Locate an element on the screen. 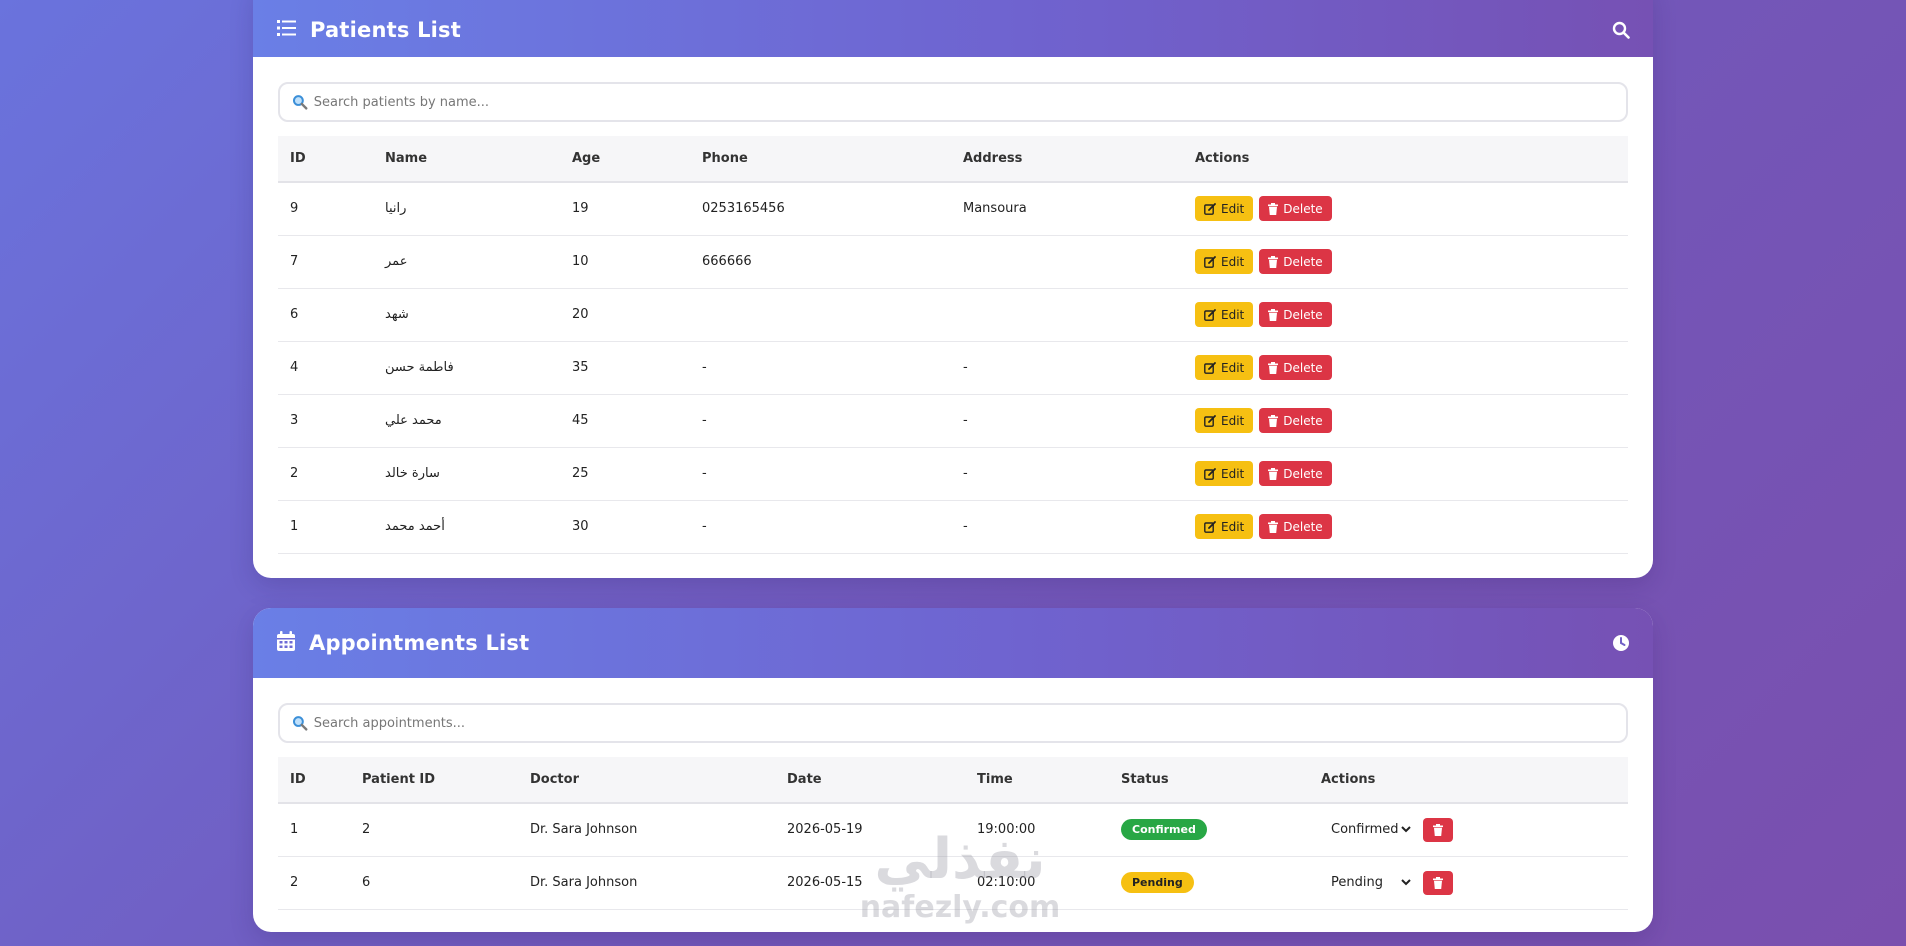 The height and width of the screenshot is (946, 1906). table-row: 2 سارة خالد 25- - Edit Delete is located at coordinates (953, 474).